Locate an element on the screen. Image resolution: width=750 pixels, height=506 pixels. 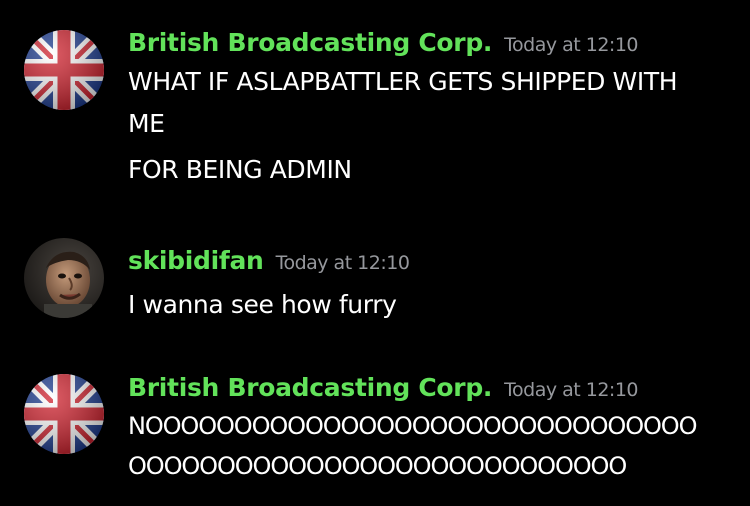
message-text: FOR BEING ADMIN is located at coordinates (240, 169).